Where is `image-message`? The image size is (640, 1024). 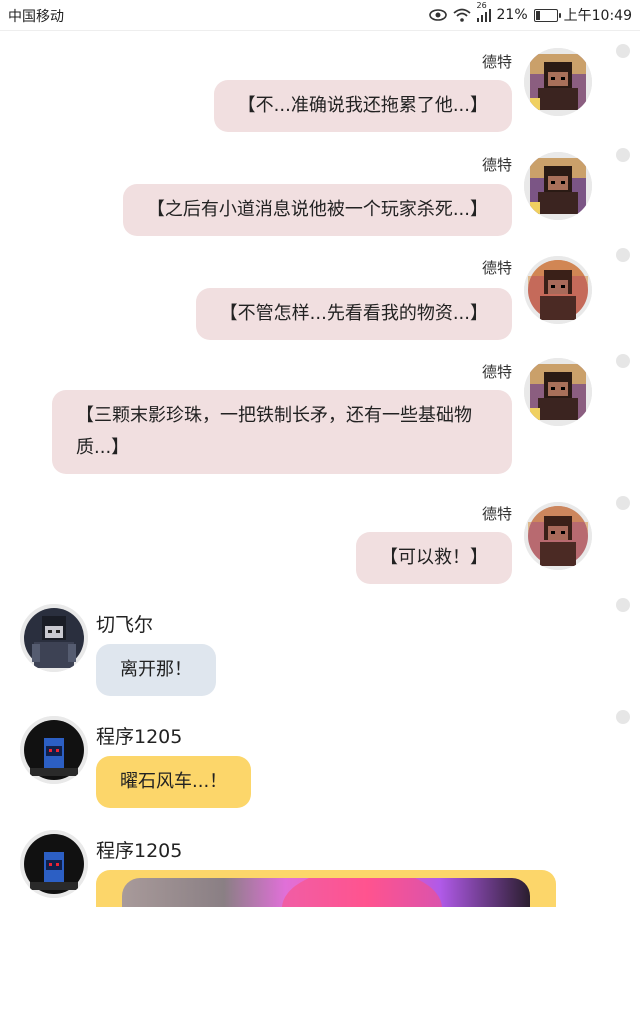 image-message is located at coordinates (326, 888).